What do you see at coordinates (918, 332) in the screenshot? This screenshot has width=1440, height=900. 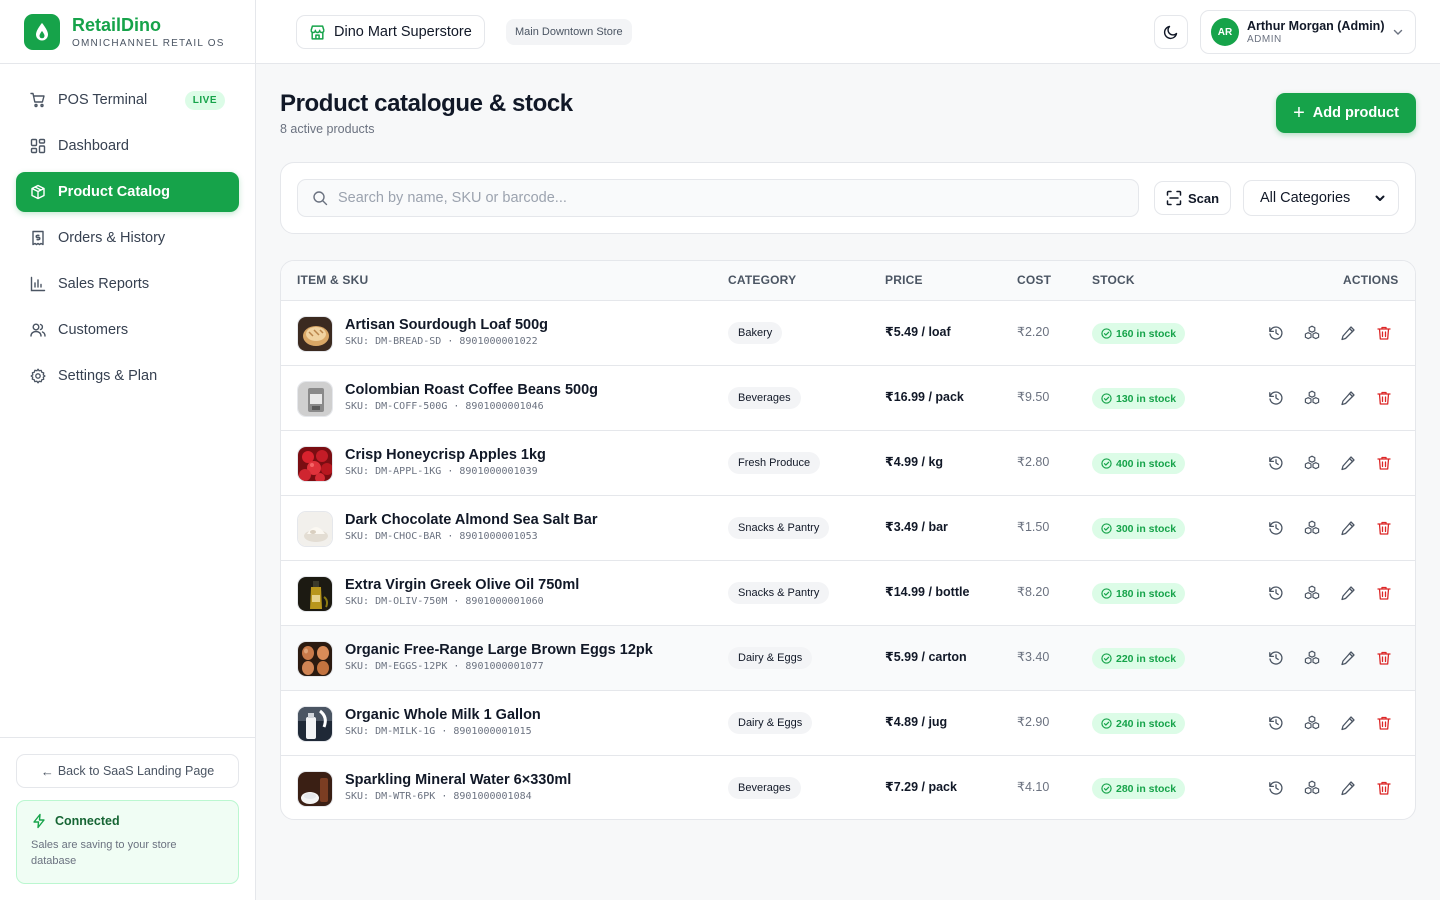 I see `product-price: ₹5.49 / loaf` at bounding box center [918, 332].